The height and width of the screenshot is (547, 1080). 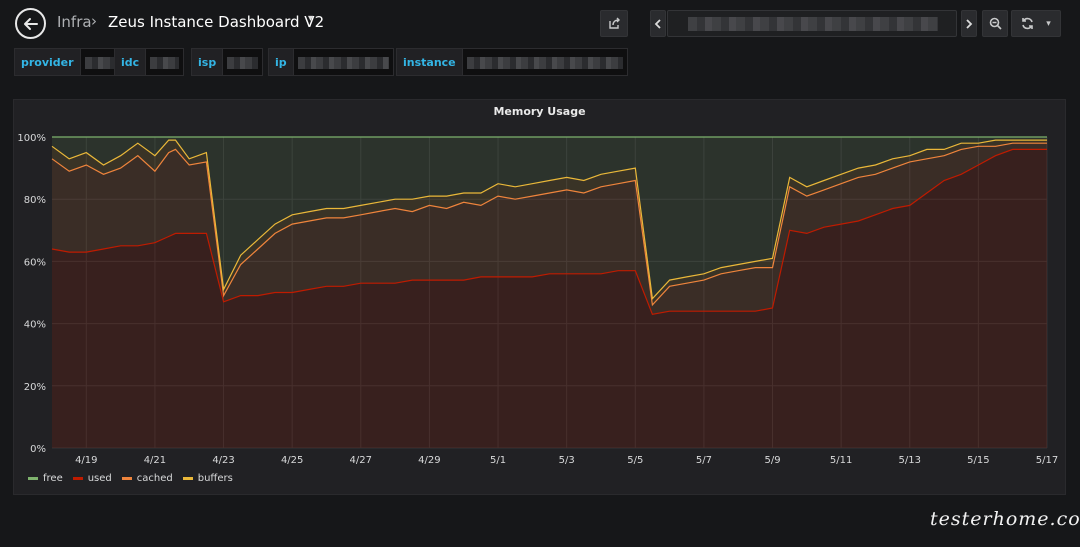 What do you see at coordinates (910, 460) in the screenshot?
I see `x-tick-label: 5/13` at bounding box center [910, 460].